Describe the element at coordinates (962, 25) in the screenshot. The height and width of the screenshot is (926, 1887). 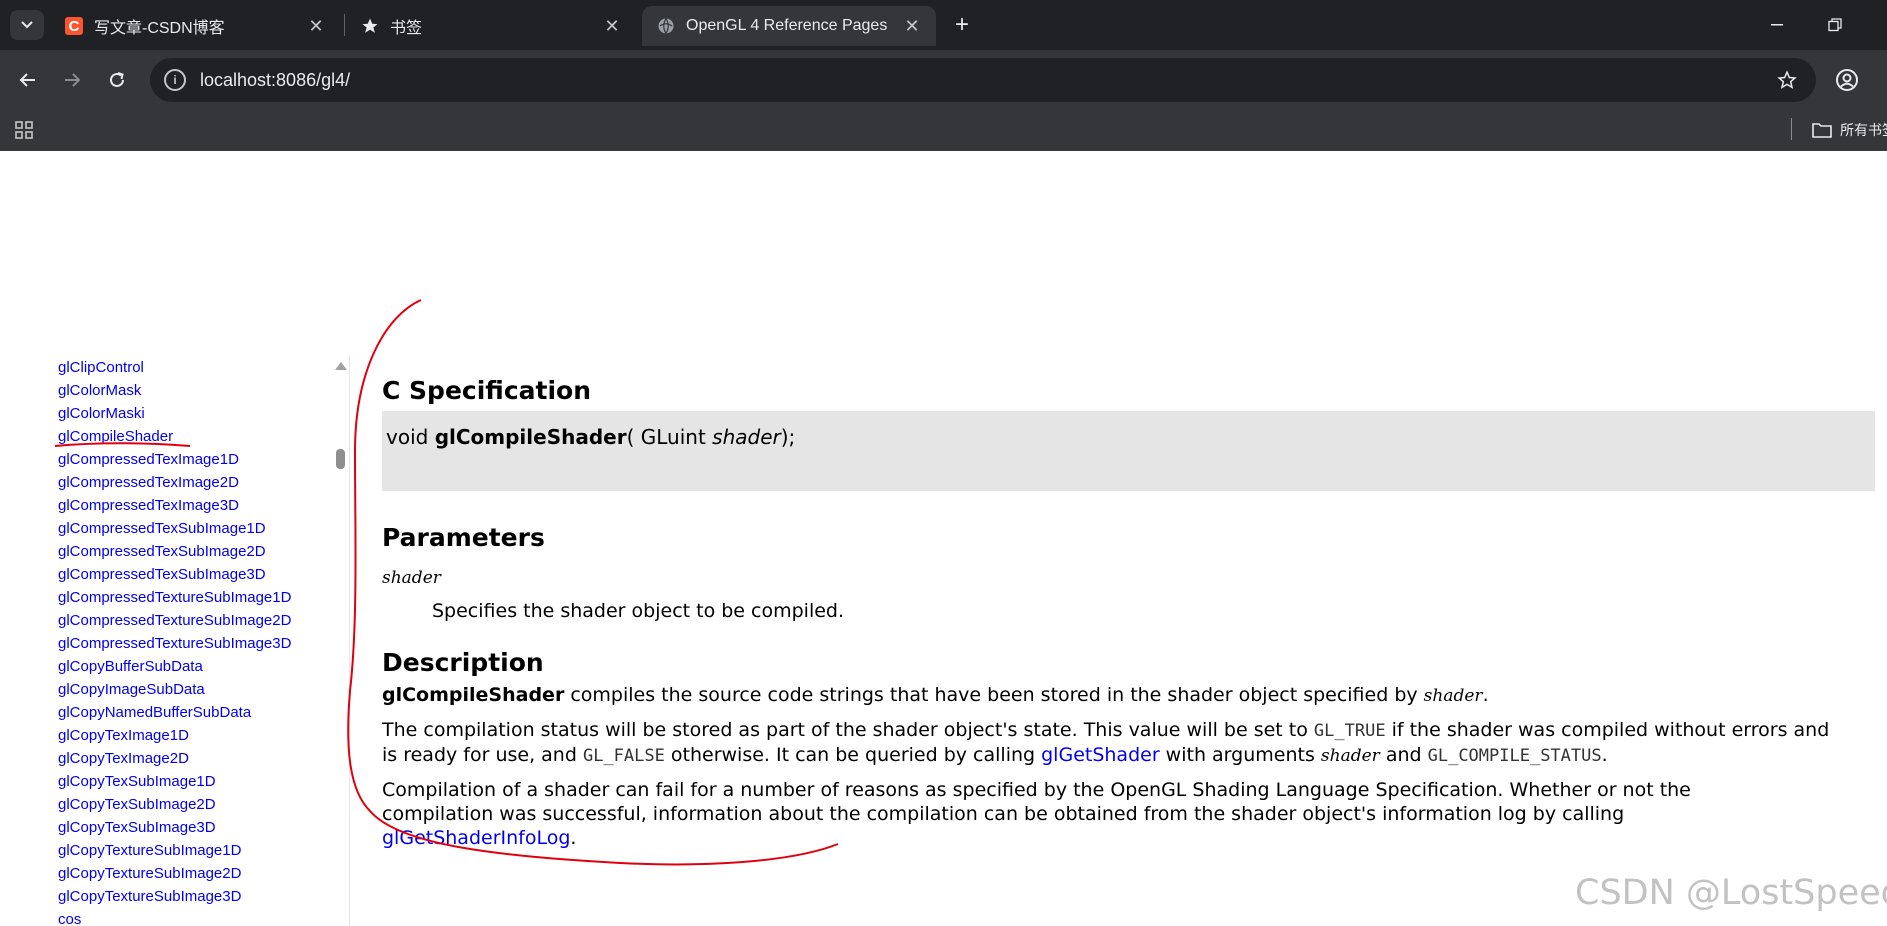
I see `new-tab-button: +` at that location.